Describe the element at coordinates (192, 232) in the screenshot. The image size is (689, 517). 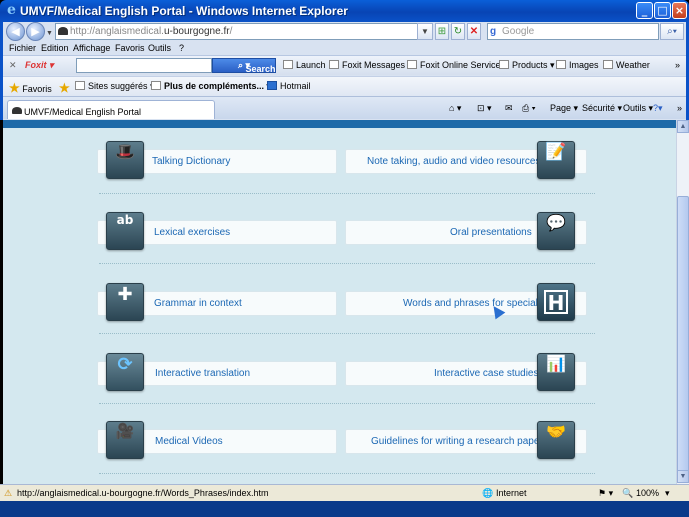
I see `lexical-exercises-label: Lexical exercises` at that location.